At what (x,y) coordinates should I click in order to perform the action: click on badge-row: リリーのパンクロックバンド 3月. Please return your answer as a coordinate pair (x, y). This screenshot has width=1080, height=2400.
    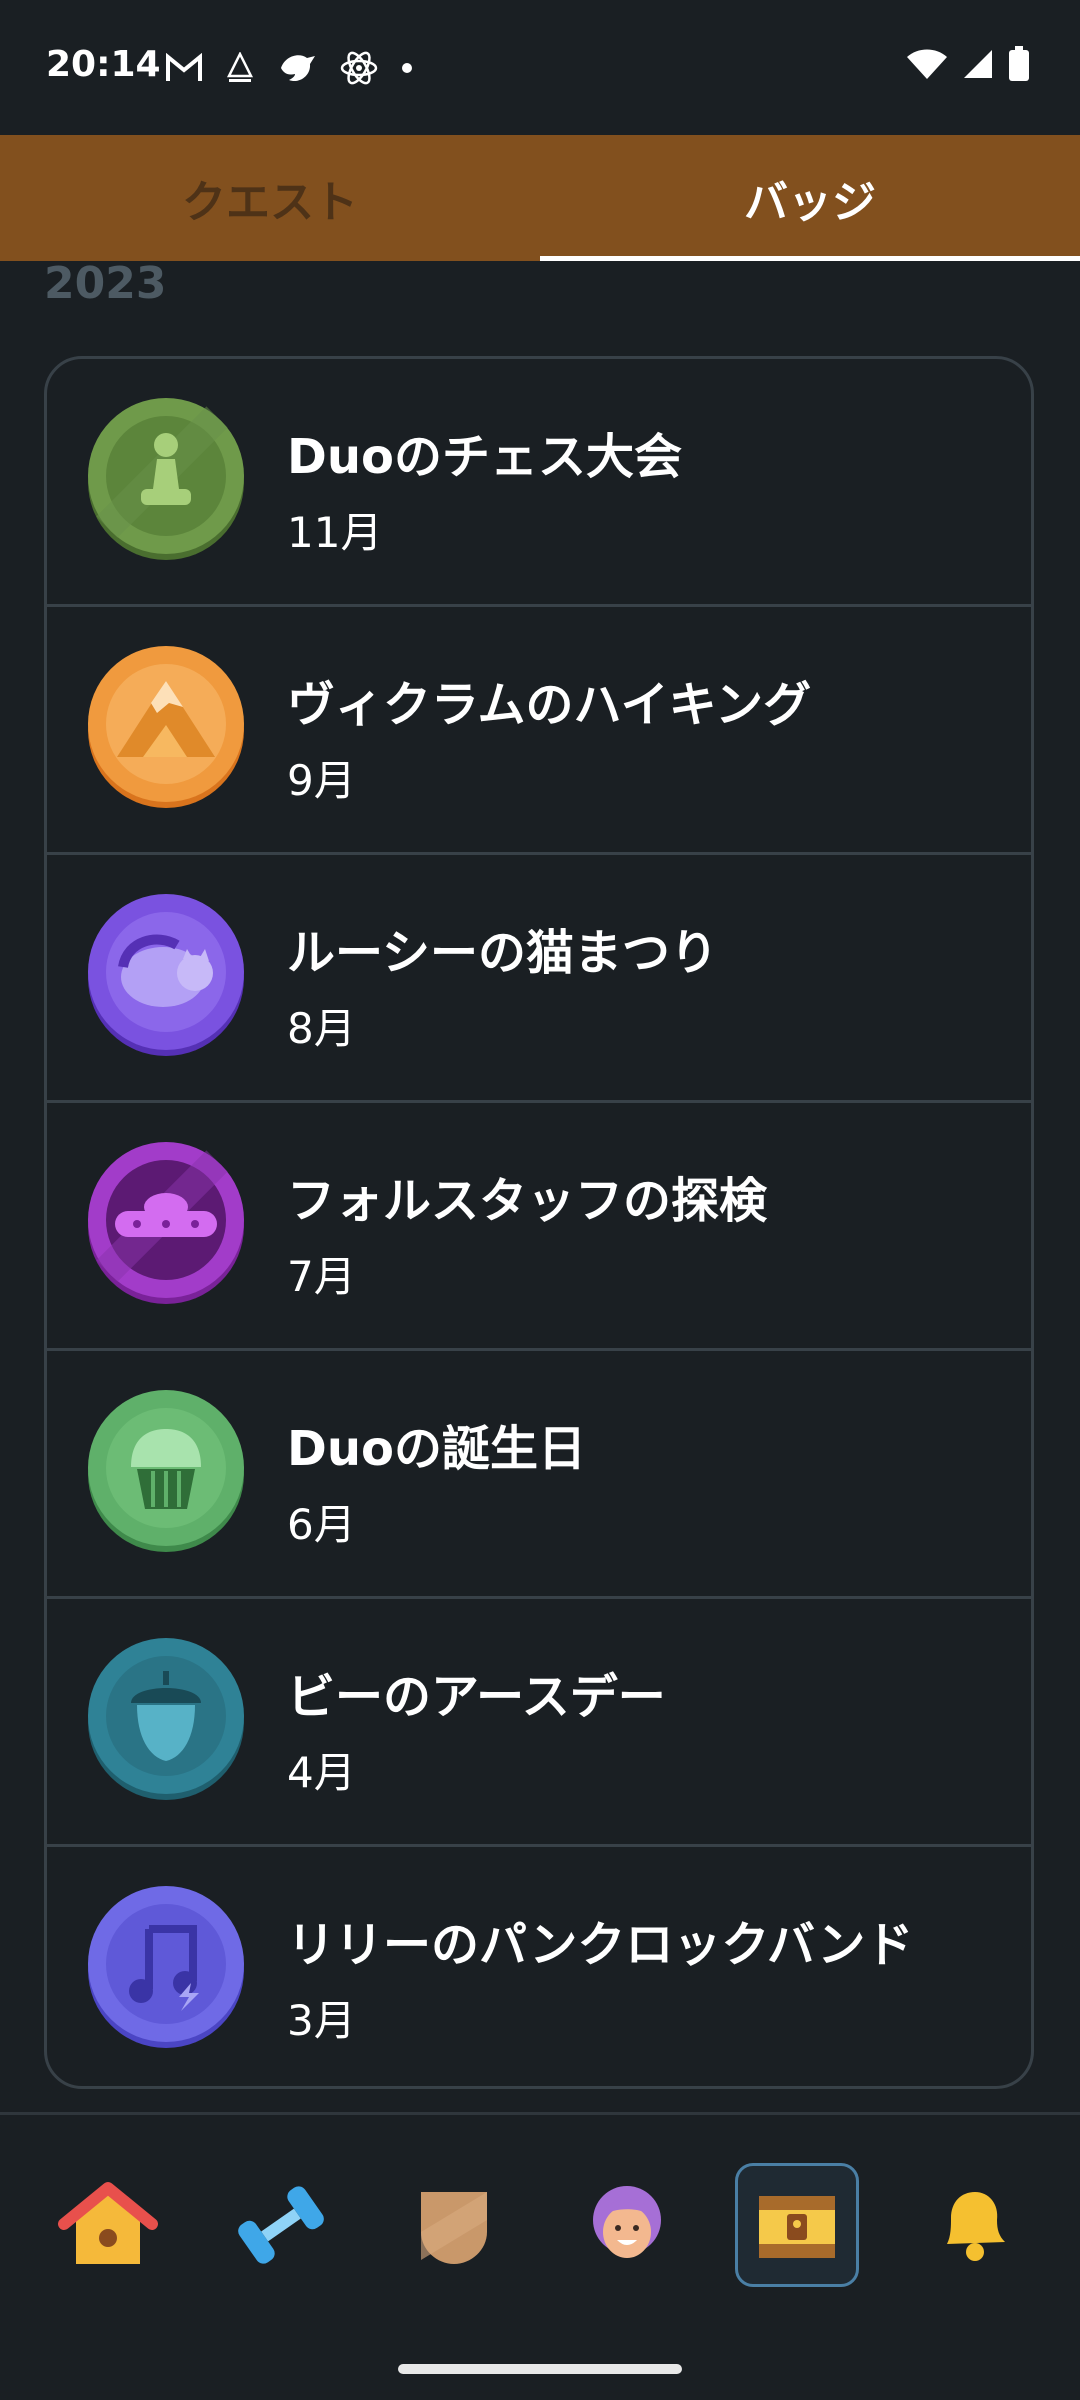
    Looking at the image, I should click on (539, 1966).